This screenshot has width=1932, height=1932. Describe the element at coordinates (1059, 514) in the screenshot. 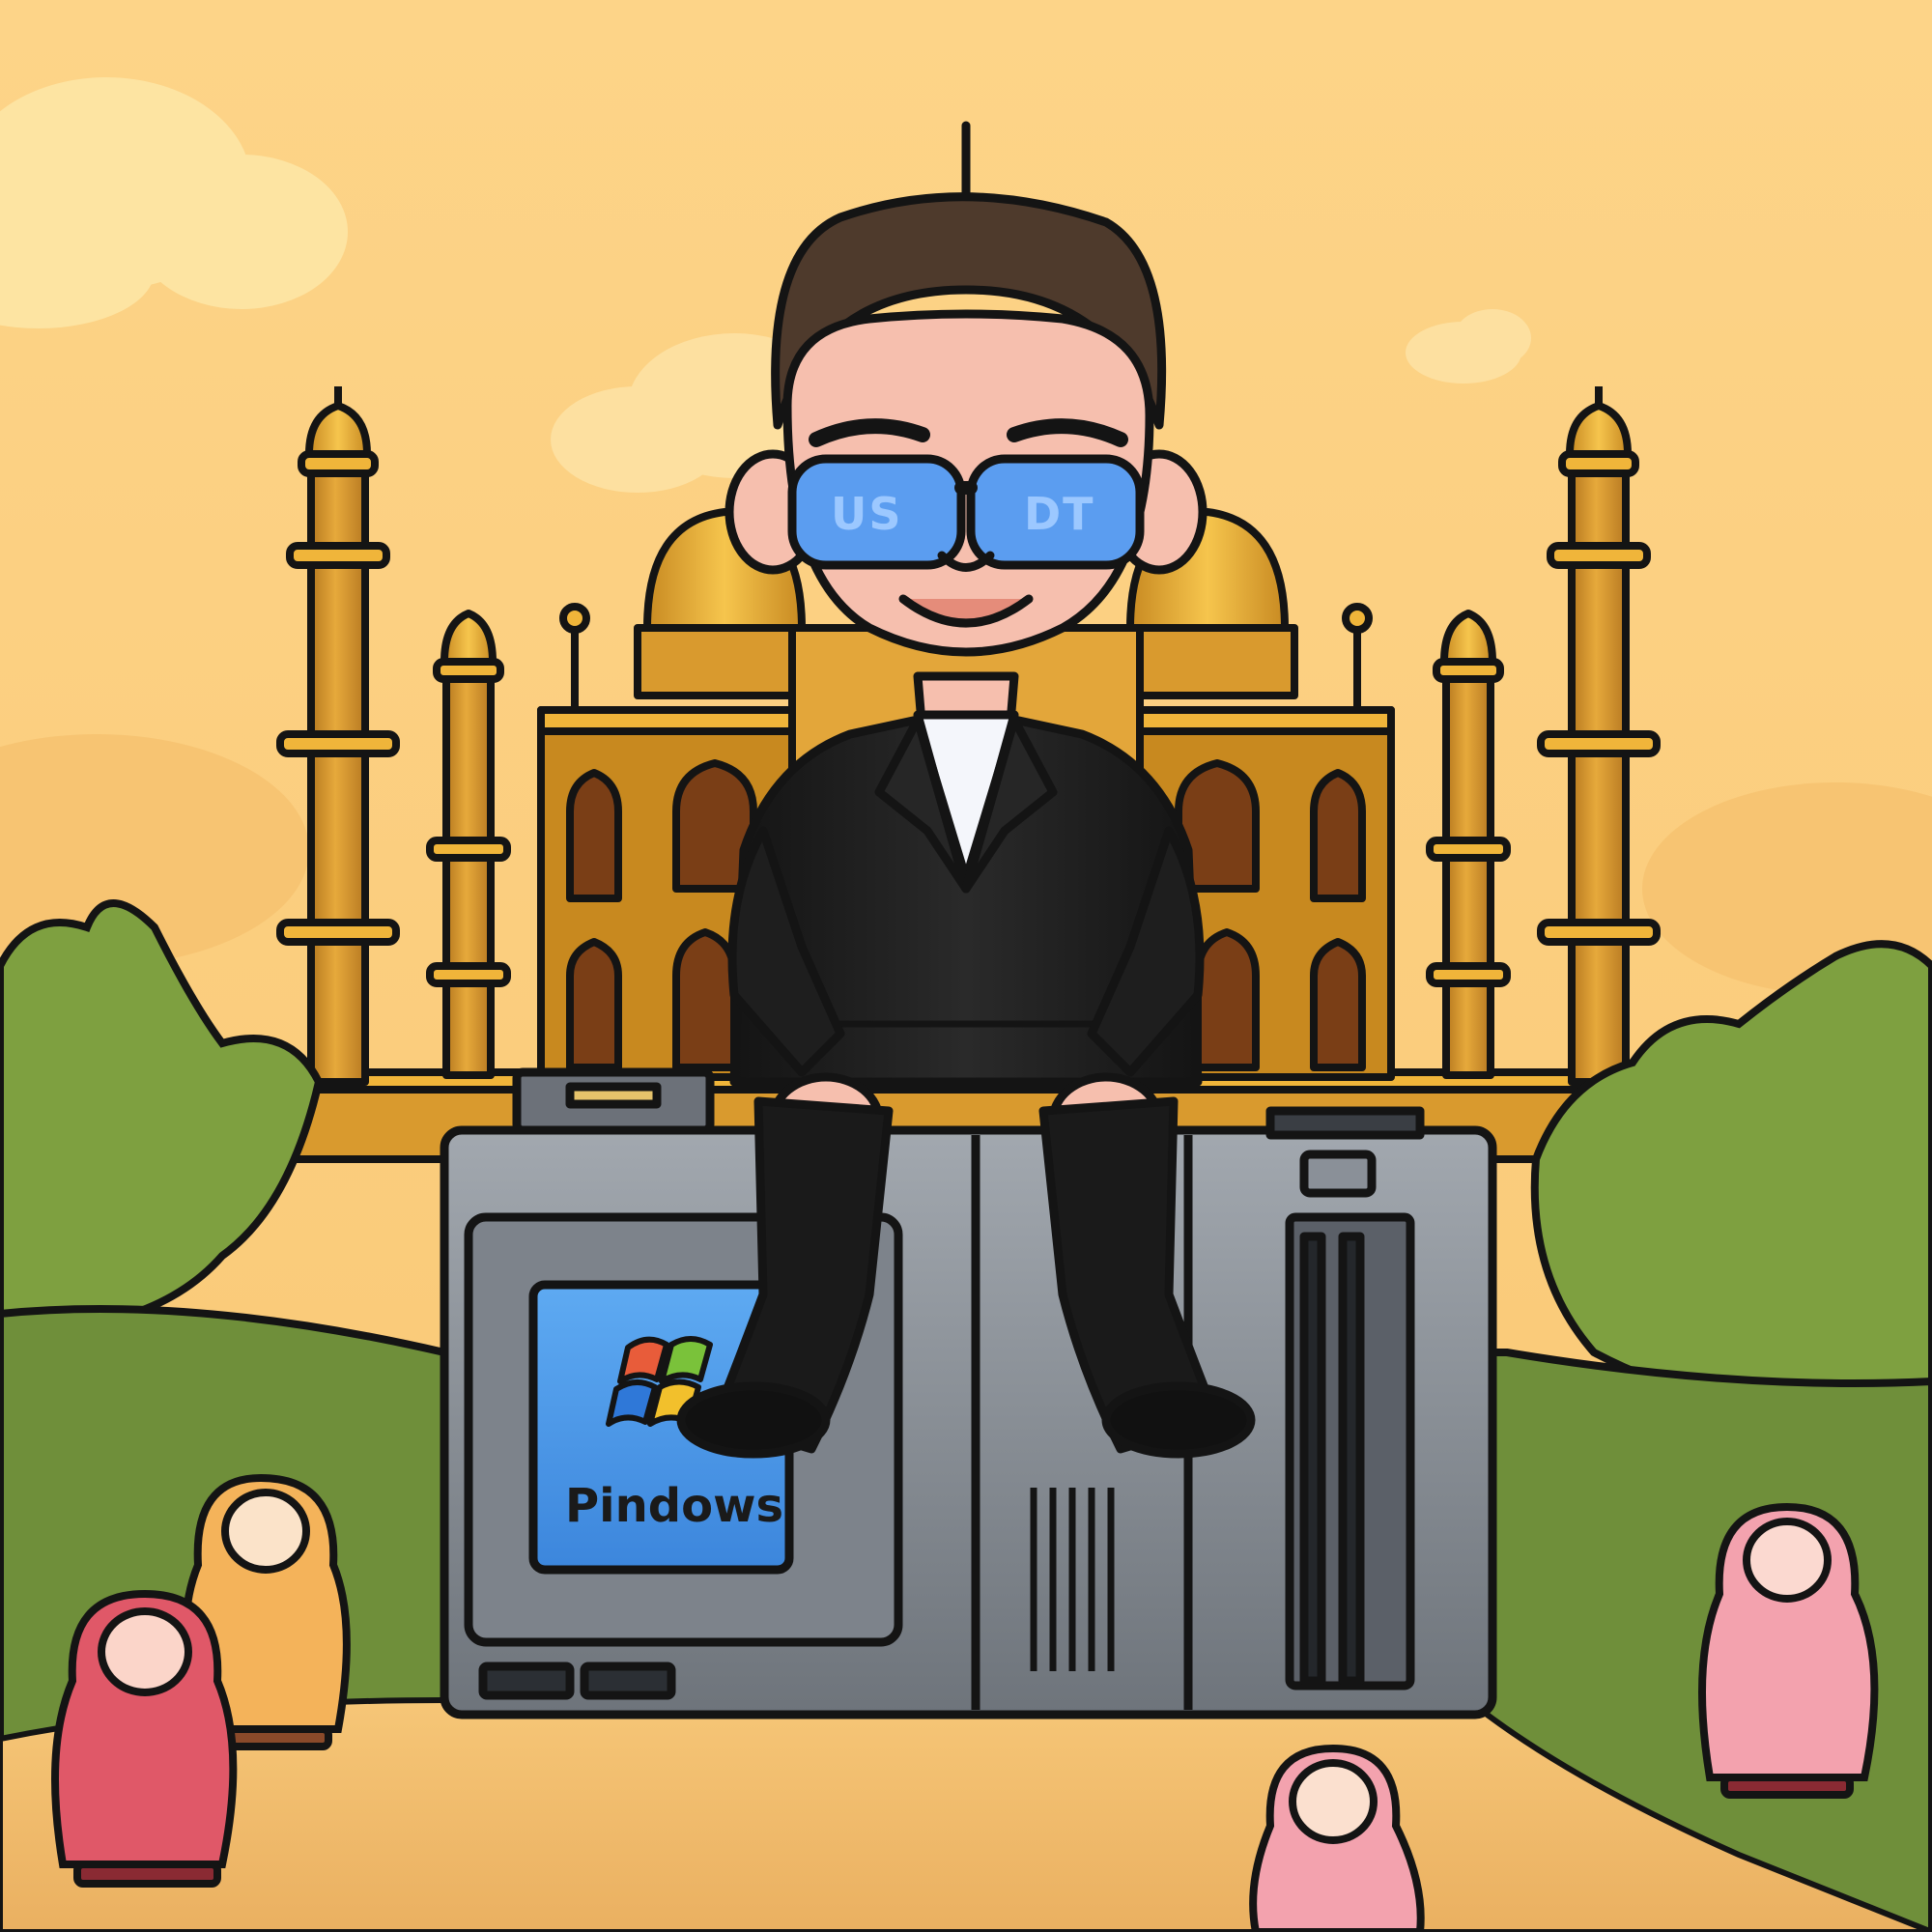

I see `lens-right-text: DT` at that location.